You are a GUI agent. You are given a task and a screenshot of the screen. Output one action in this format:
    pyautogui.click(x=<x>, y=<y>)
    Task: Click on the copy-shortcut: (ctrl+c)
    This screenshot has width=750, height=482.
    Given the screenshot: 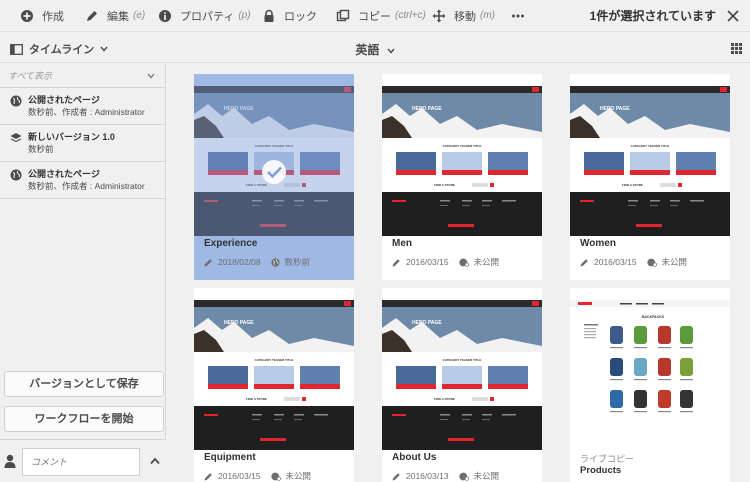 What is the action you would take?
    pyautogui.click(x=410, y=15)
    